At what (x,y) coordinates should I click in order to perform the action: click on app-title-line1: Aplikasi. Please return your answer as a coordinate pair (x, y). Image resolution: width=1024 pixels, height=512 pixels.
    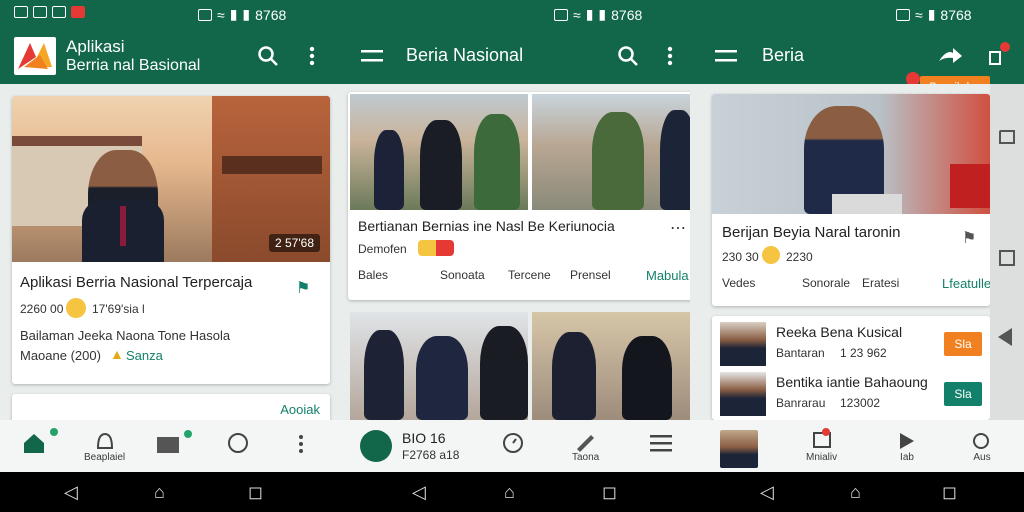
    Looking at the image, I should click on (95, 46).